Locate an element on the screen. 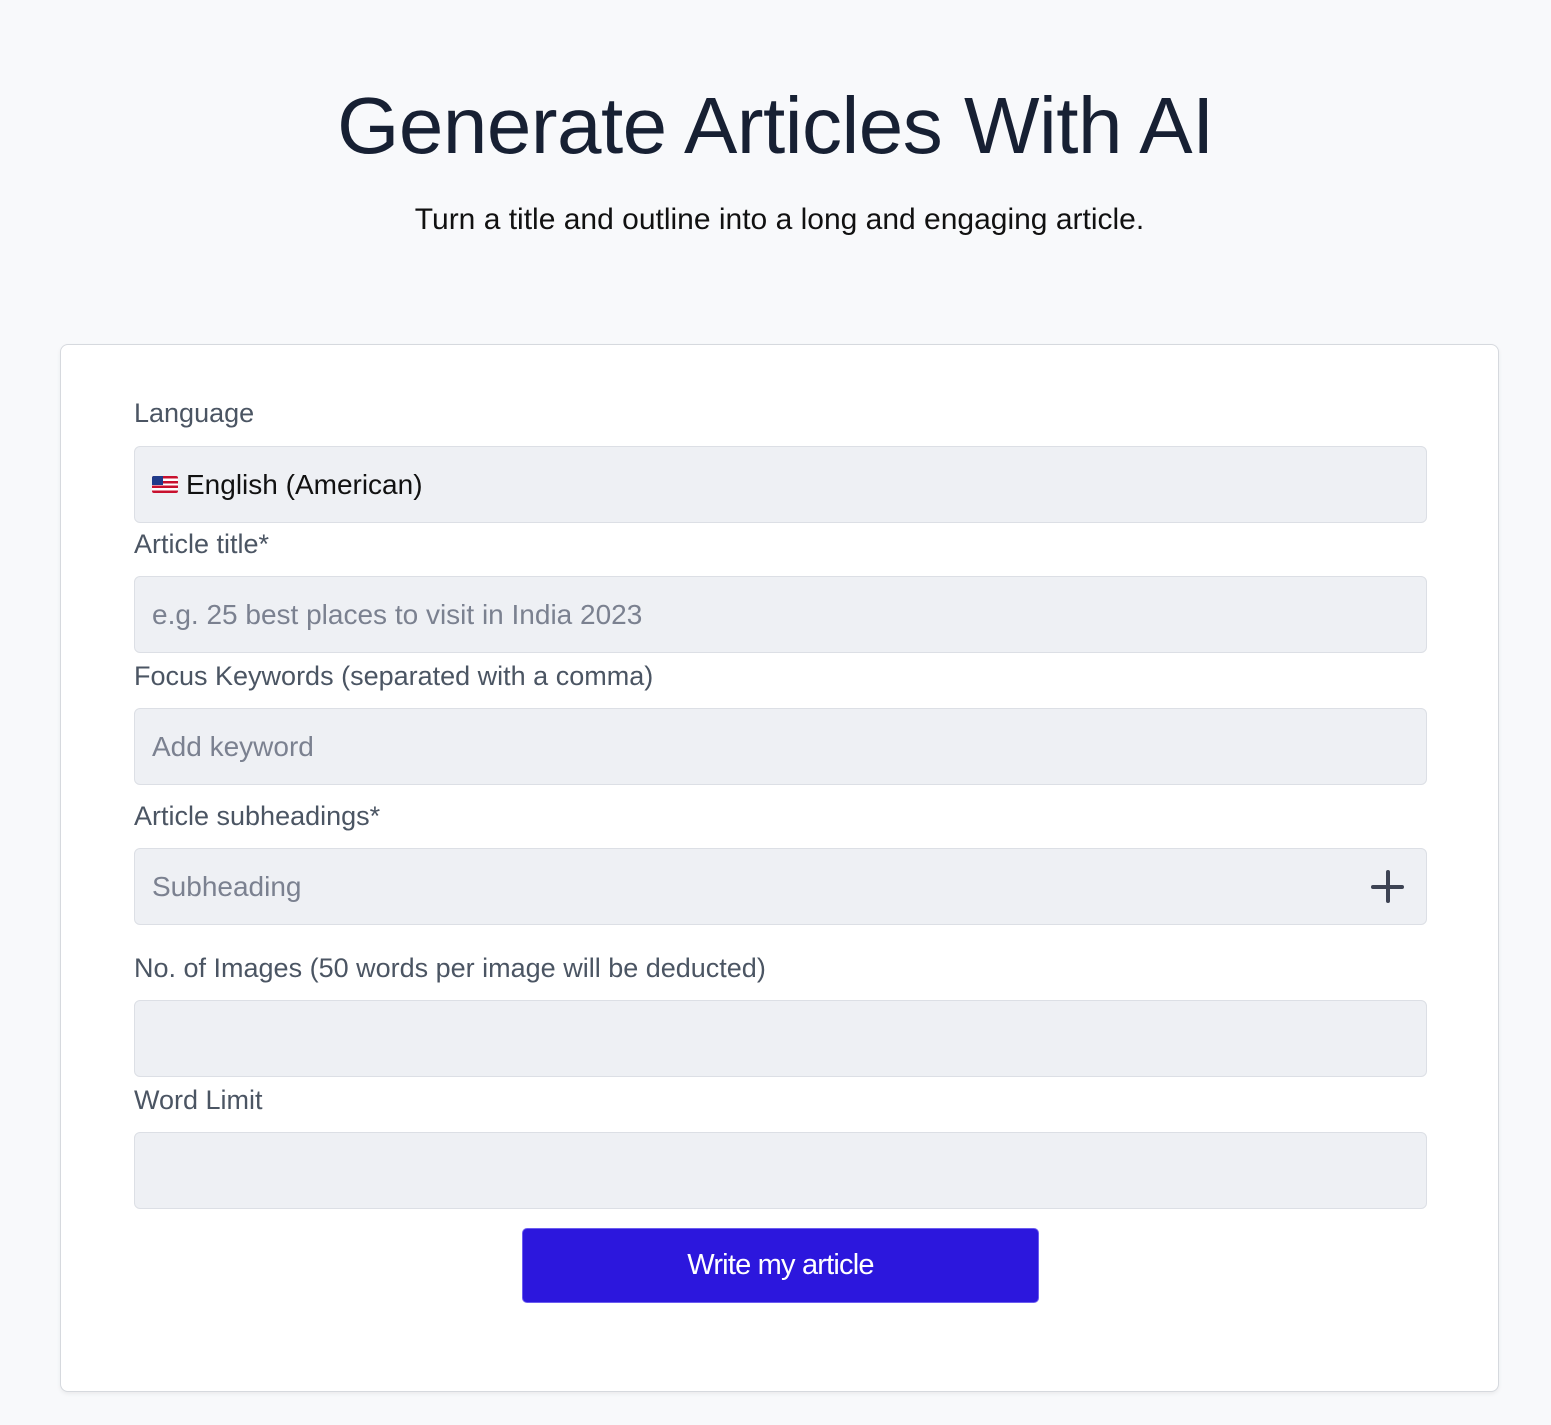  article-title-input is located at coordinates (780, 614).